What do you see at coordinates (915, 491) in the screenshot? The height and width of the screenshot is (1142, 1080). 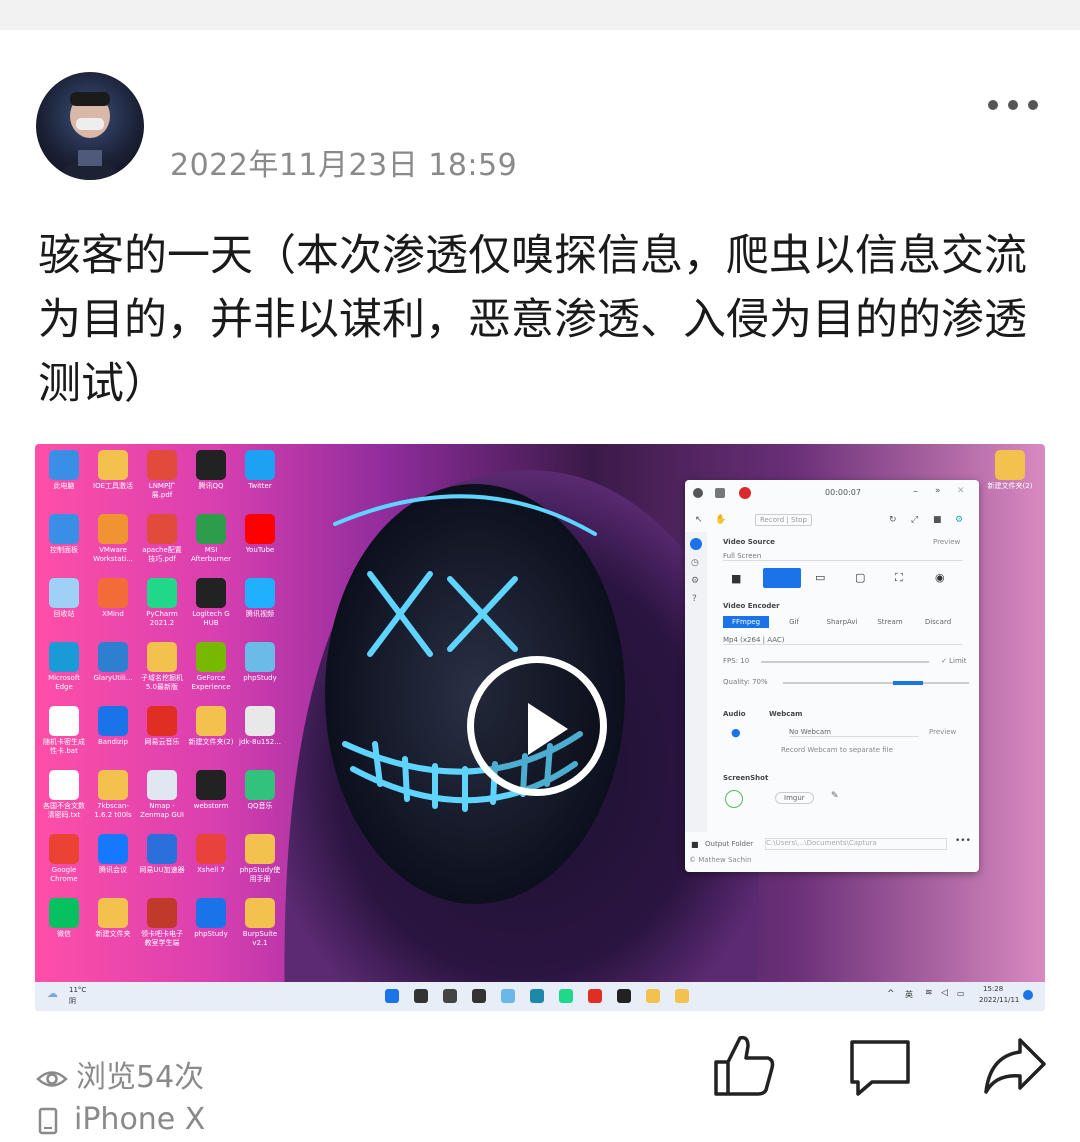 I see `minimize-button: –` at bounding box center [915, 491].